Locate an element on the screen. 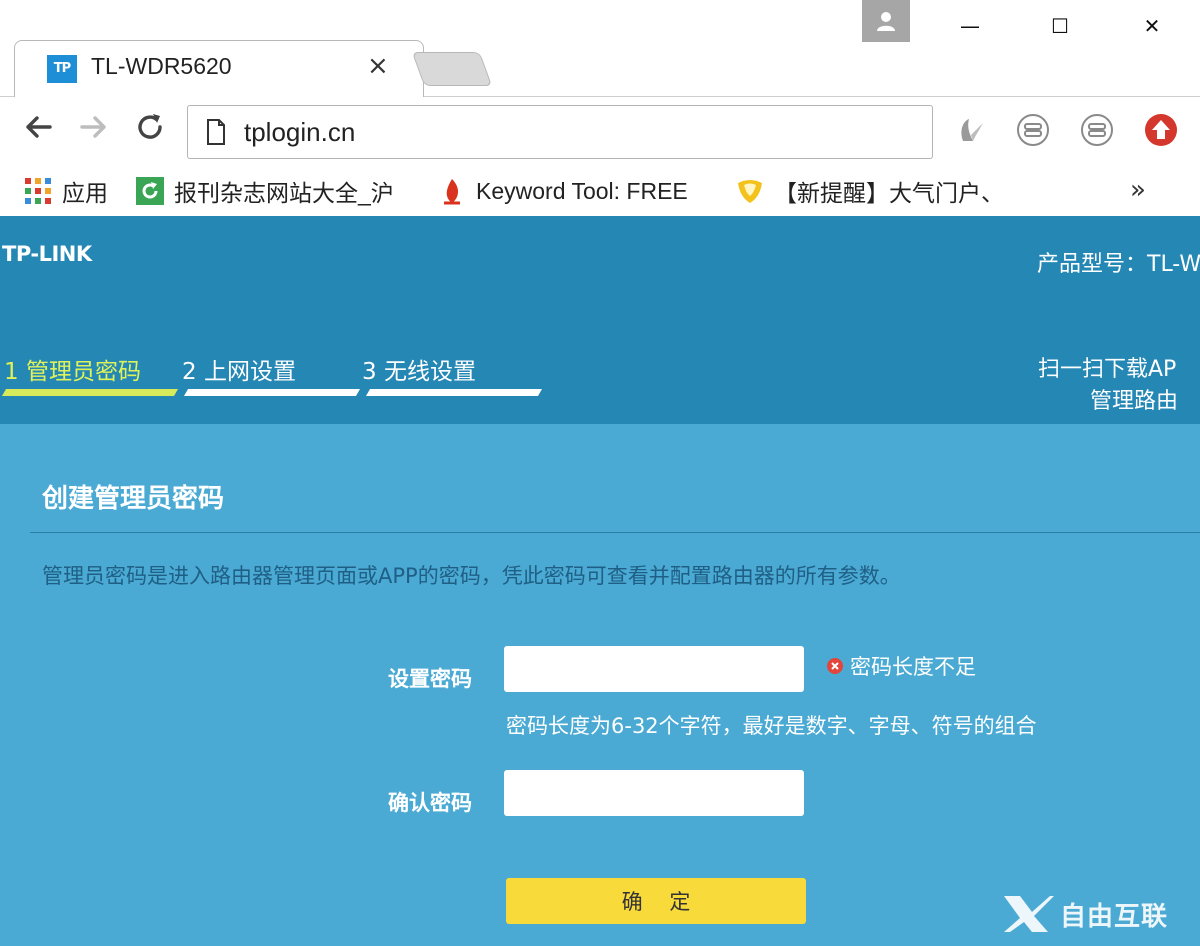 This screenshot has width=1200, height=946. bookmark-label: 【新提醒】大气门户、 is located at coordinates (889, 193).